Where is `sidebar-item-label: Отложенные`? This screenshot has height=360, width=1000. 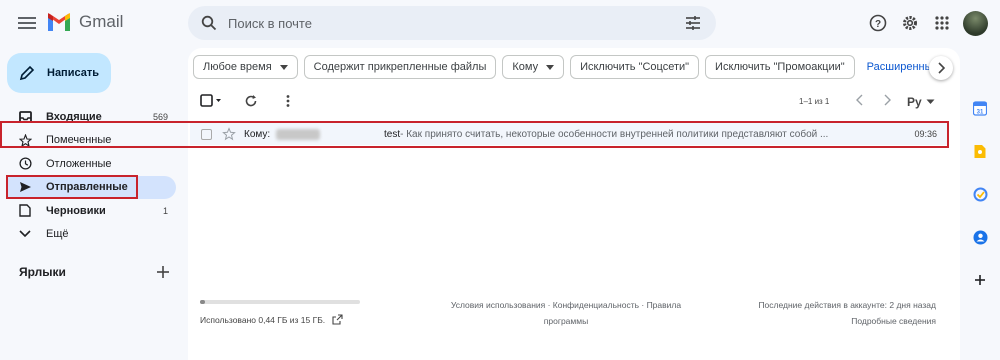
sidebar-item-label: Отложенные is located at coordinates (79, 163).